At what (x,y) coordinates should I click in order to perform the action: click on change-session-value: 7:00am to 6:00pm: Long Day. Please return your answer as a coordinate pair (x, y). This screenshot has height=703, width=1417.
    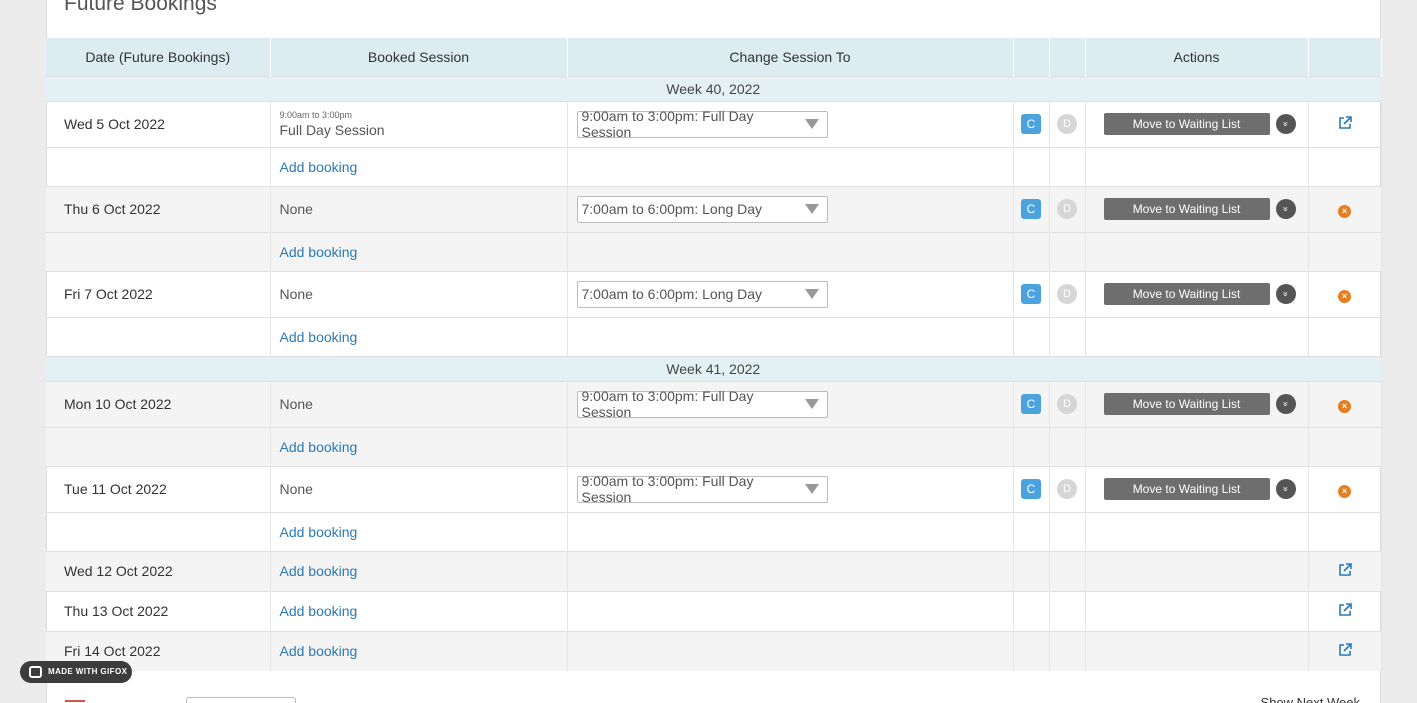
    Looking at the image, I should click on (672, 209).